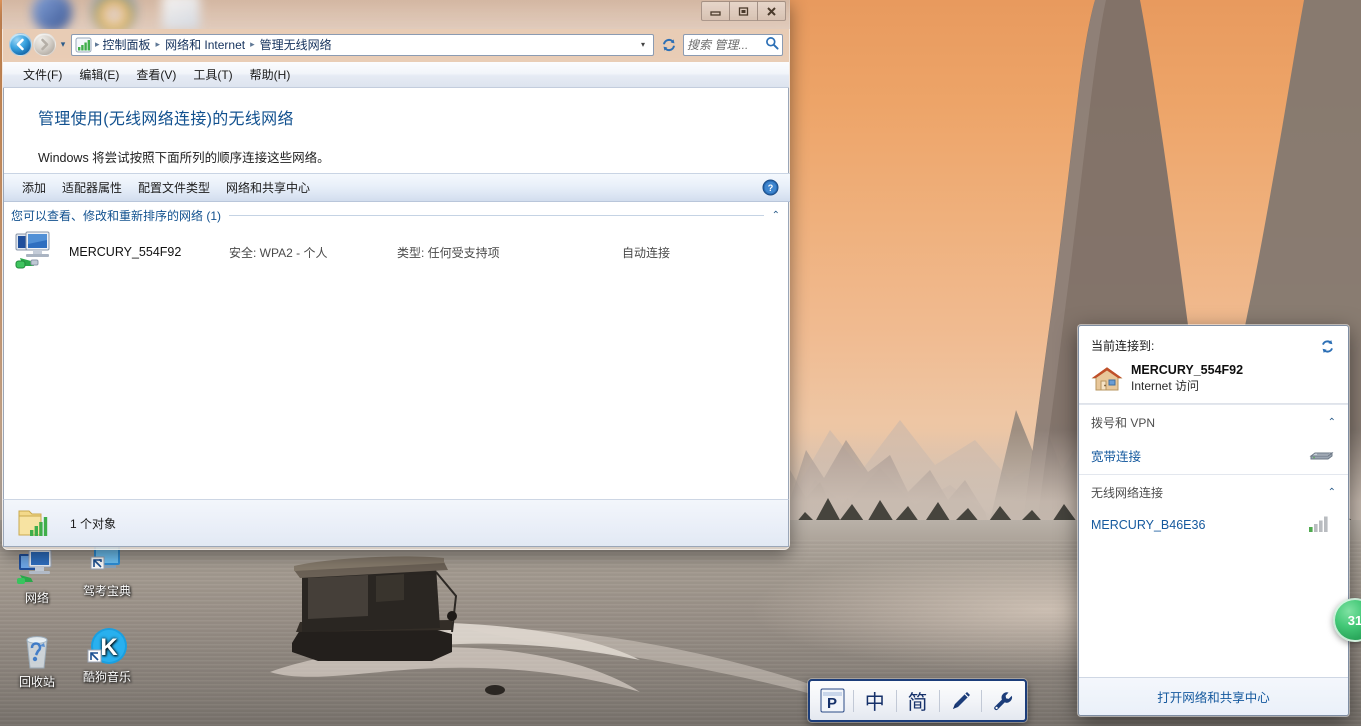 Image resolution: width=1361 pixels, height=726 pixels. I want to click on ime-chinese-mode: 中, so click(875, 700).